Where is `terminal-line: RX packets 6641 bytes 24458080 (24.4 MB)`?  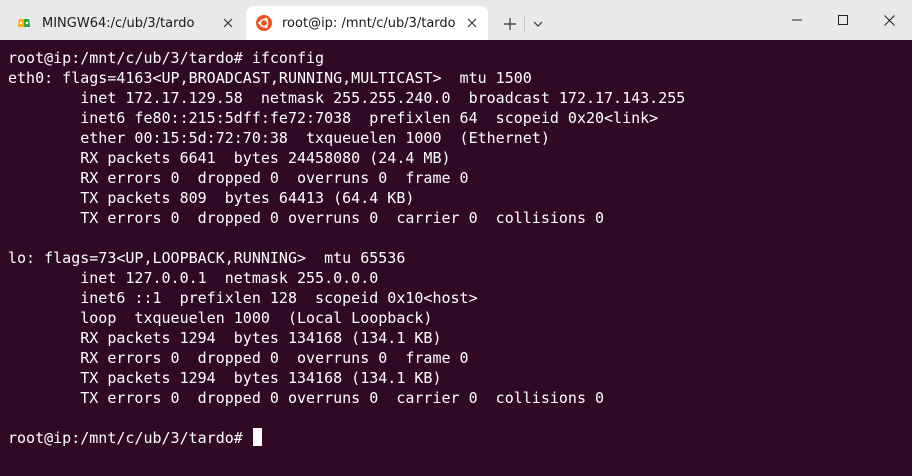
terminal-line: RX packets 6641 bytes 24458080 (24.4 MB) is located at coordinates (229, 158).